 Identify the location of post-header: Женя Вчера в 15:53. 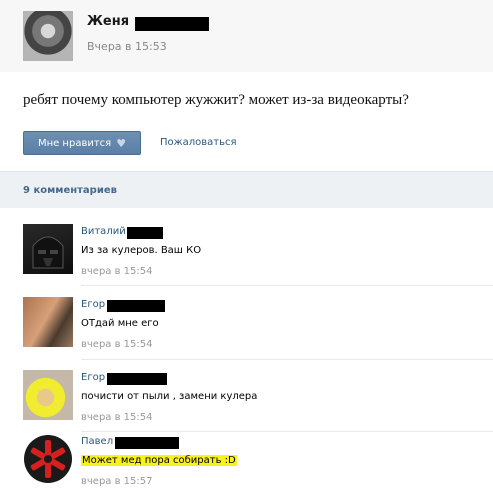
(246, 36).